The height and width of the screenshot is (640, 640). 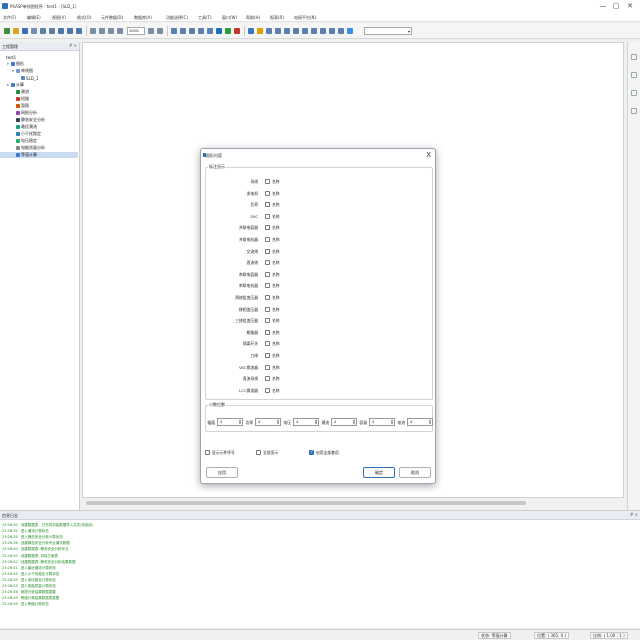 What do you see at coordinates (314, 31) in the screenshot?
I see `filter-icon` at bounding box center [314, 31].